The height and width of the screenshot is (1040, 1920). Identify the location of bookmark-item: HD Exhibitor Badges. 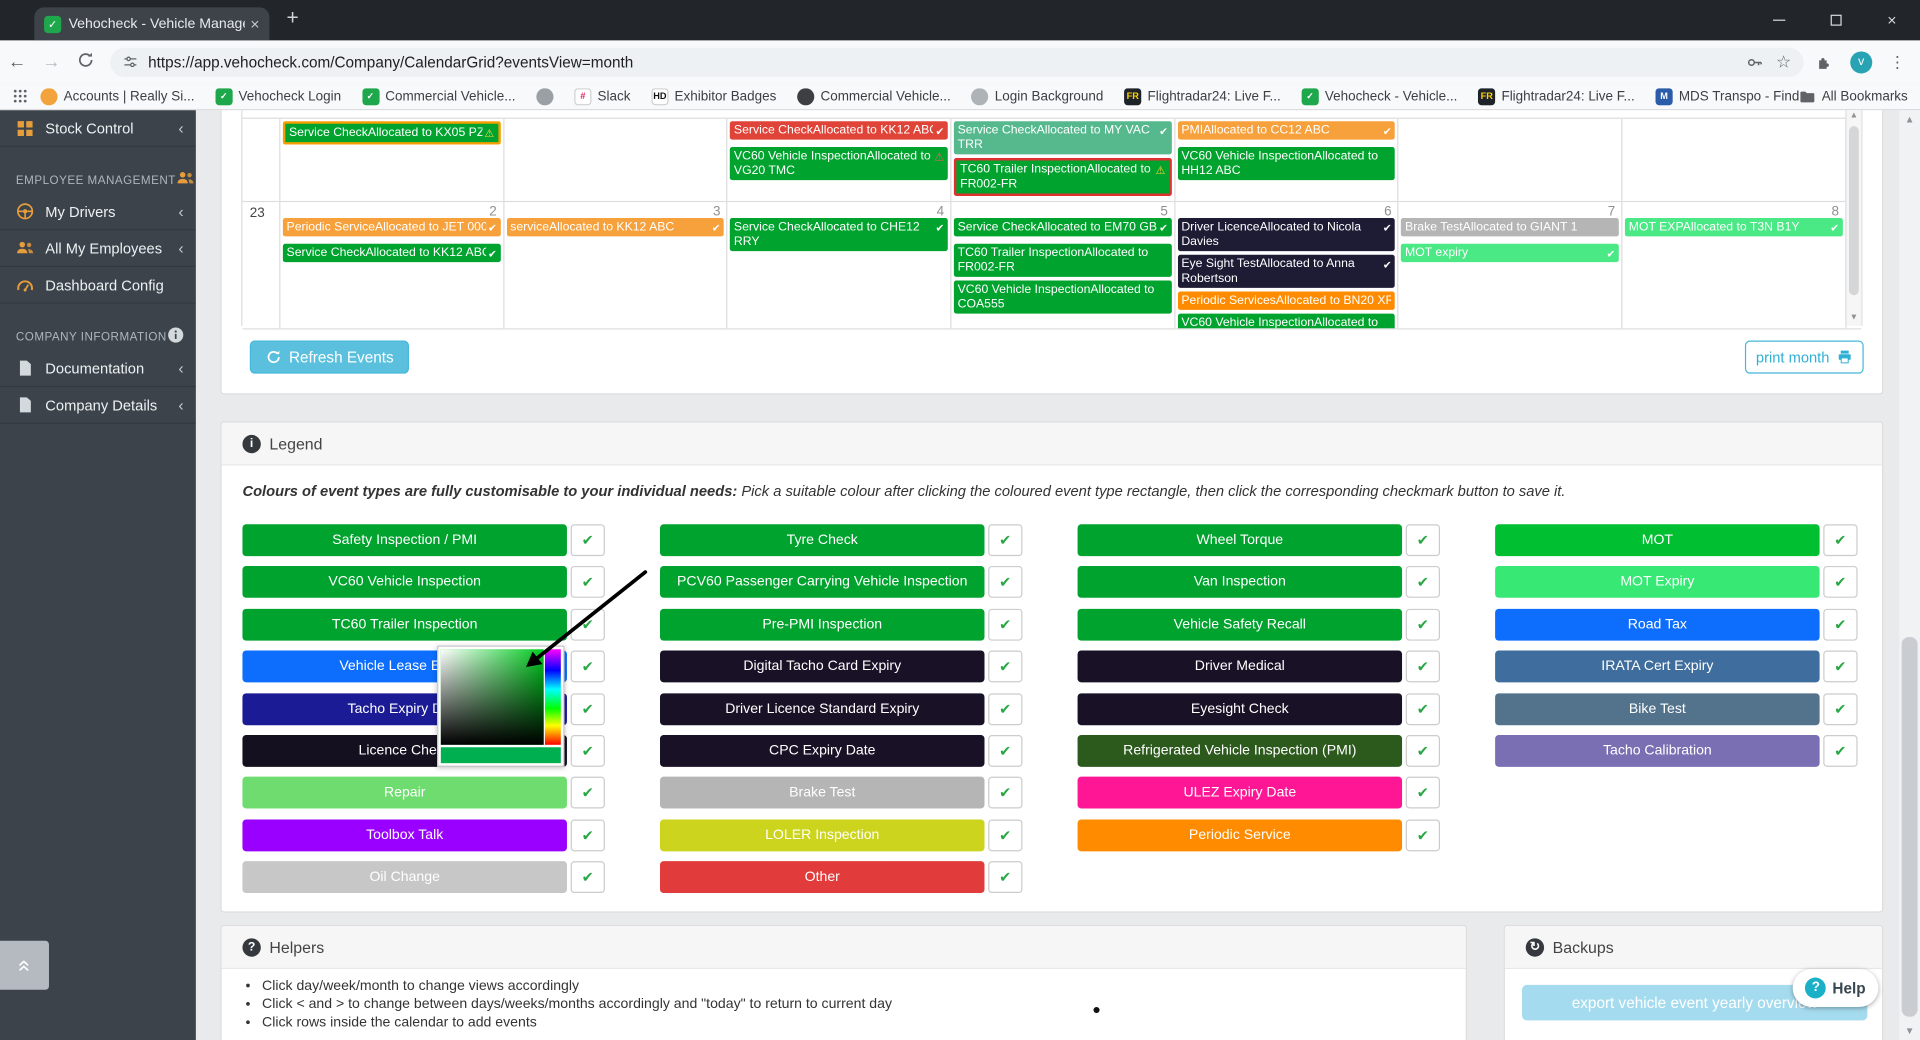
(713, 96).